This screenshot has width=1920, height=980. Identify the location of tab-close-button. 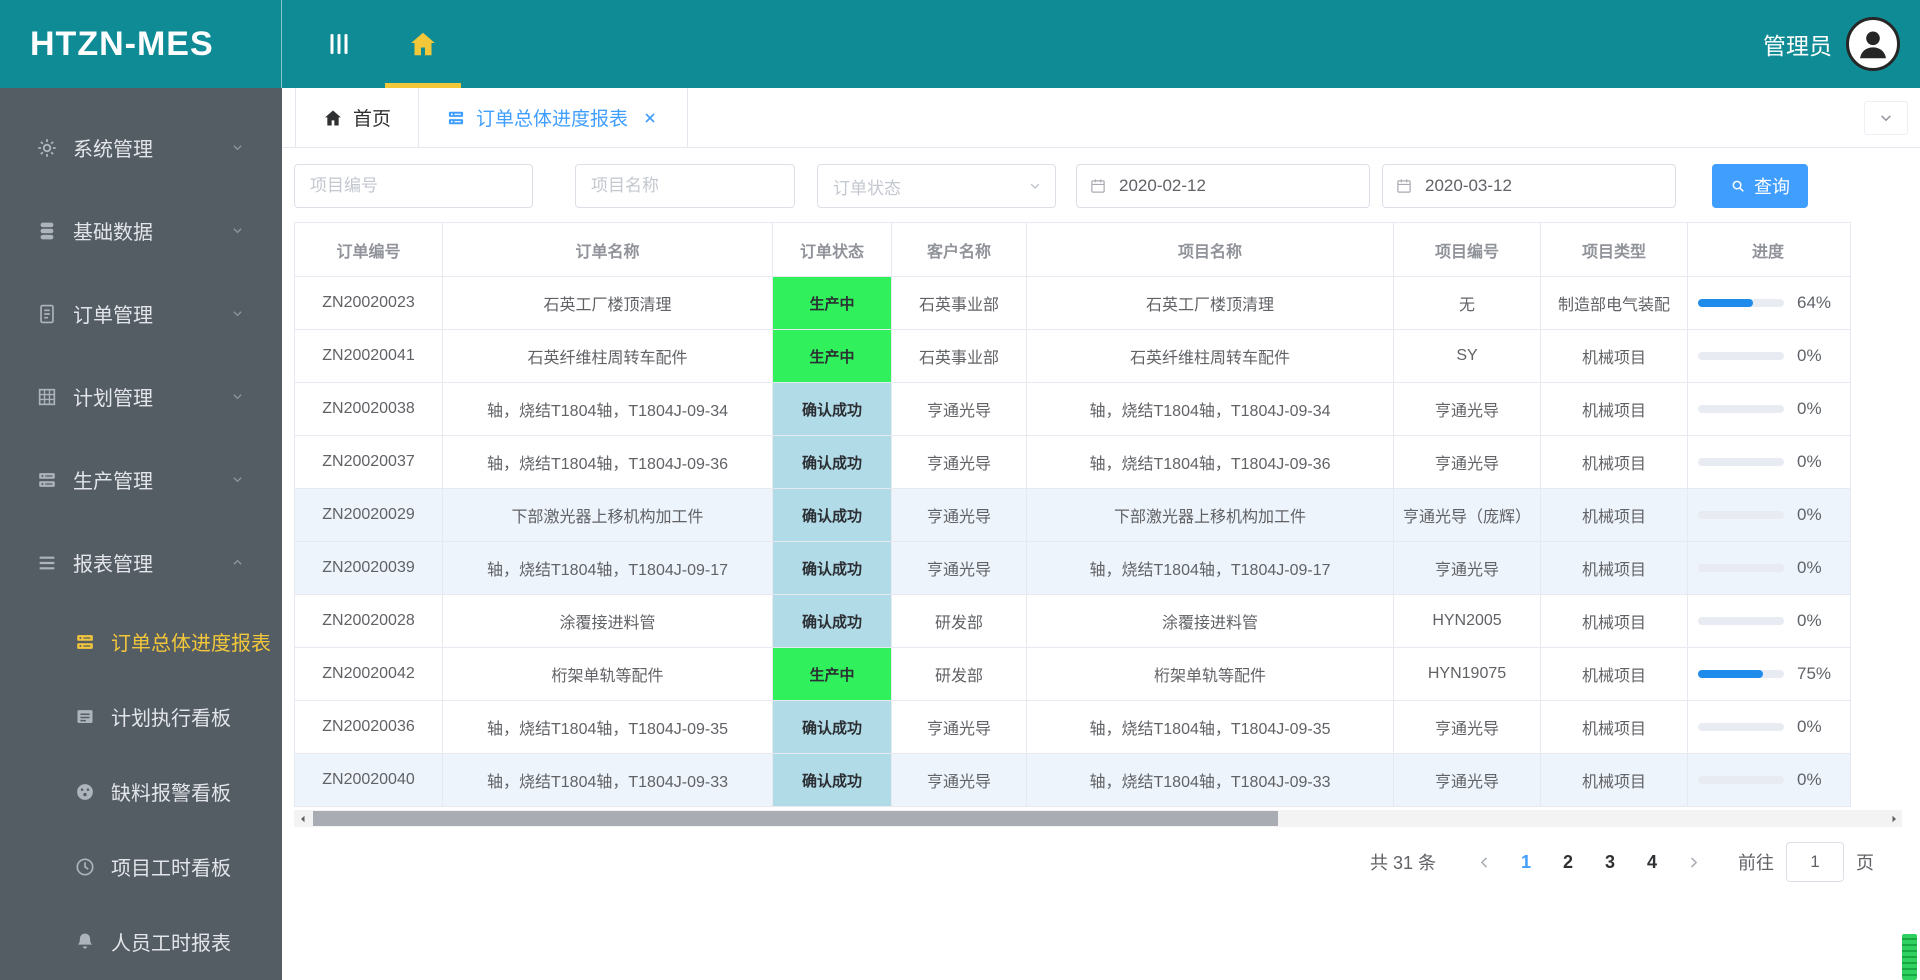
(650, 118).